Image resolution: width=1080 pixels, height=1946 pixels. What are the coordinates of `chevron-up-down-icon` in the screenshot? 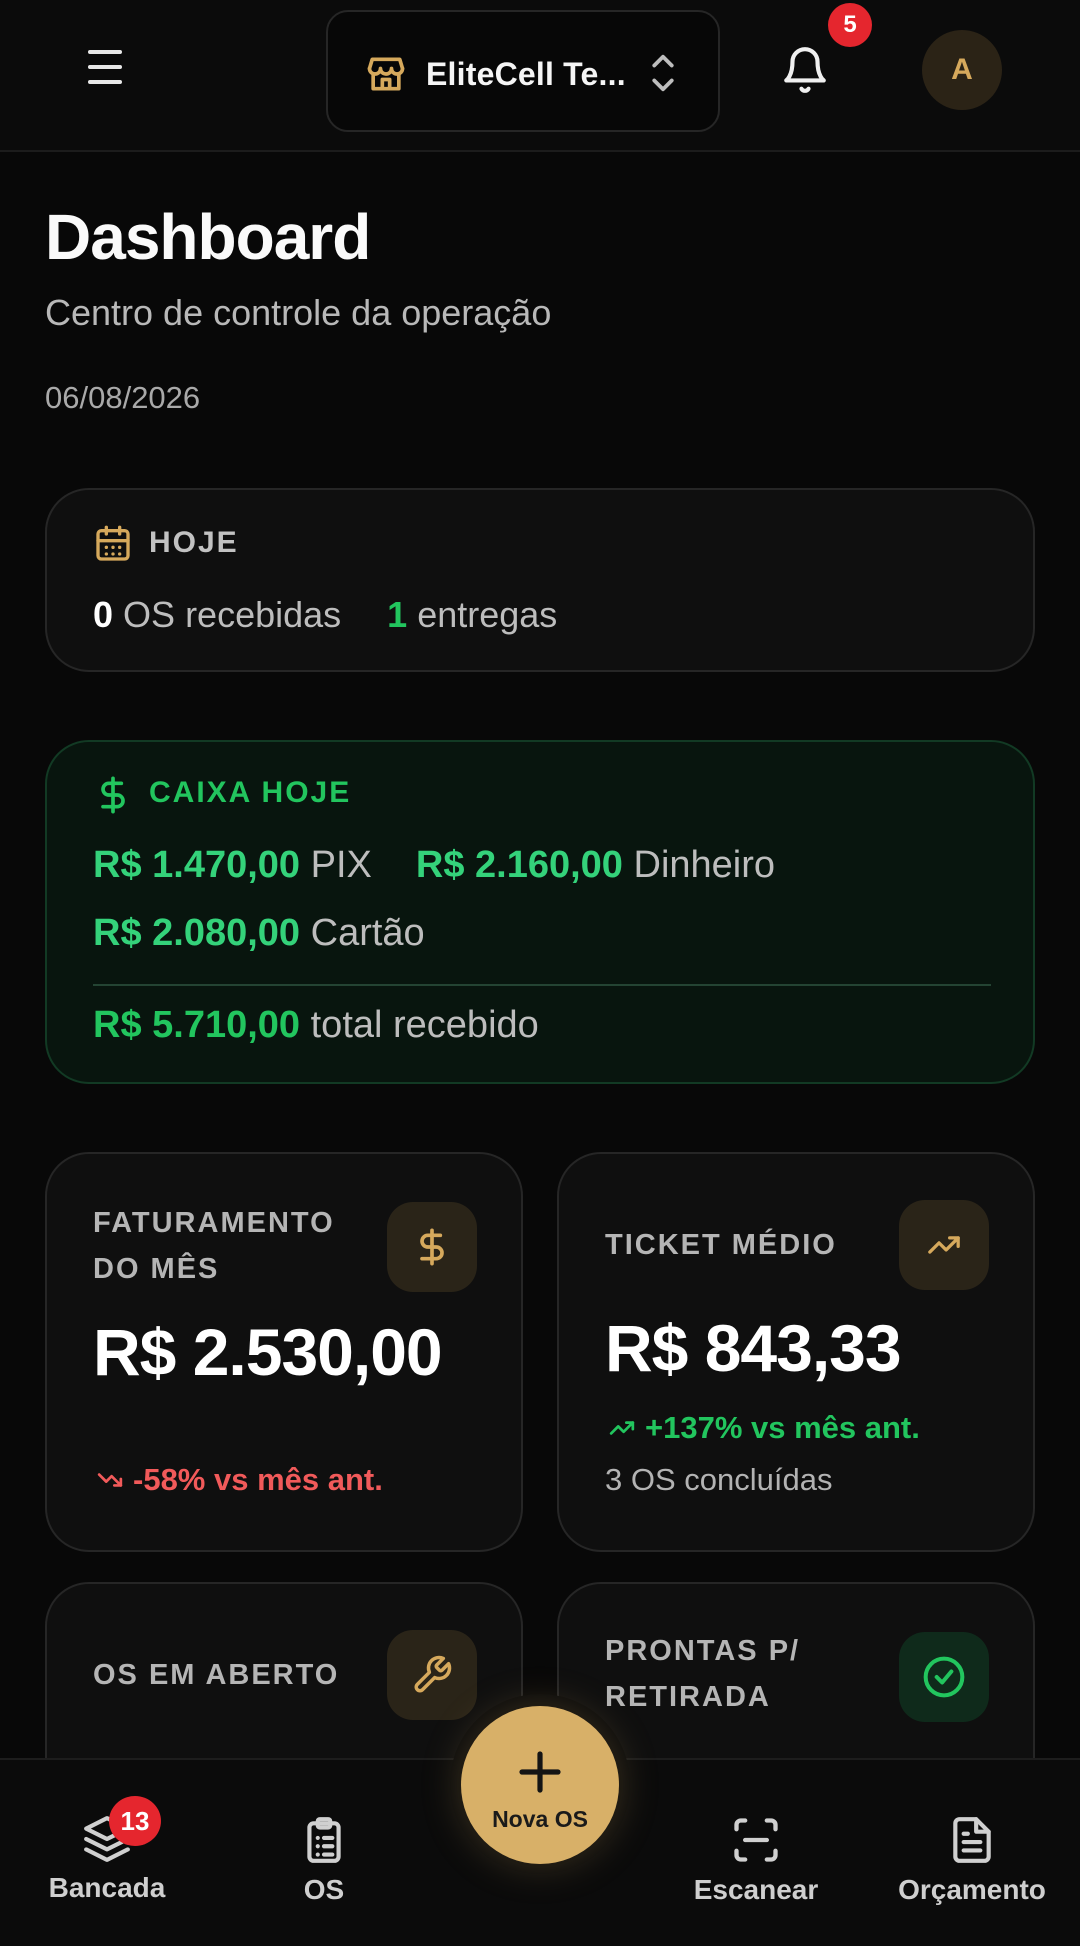 It's located at (663, 73).